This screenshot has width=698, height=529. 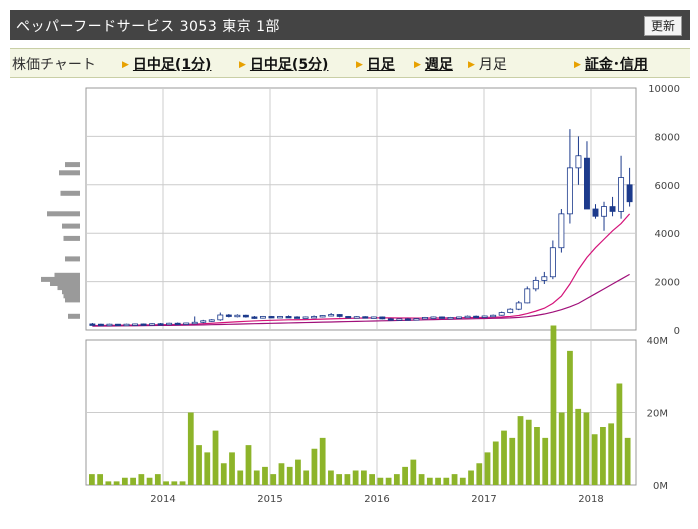 What do you see at coordinates (611, 64) in the screenshot?
I see `nav-item-margin: ▶ 証金･信用` at bounding box center [611, 64].